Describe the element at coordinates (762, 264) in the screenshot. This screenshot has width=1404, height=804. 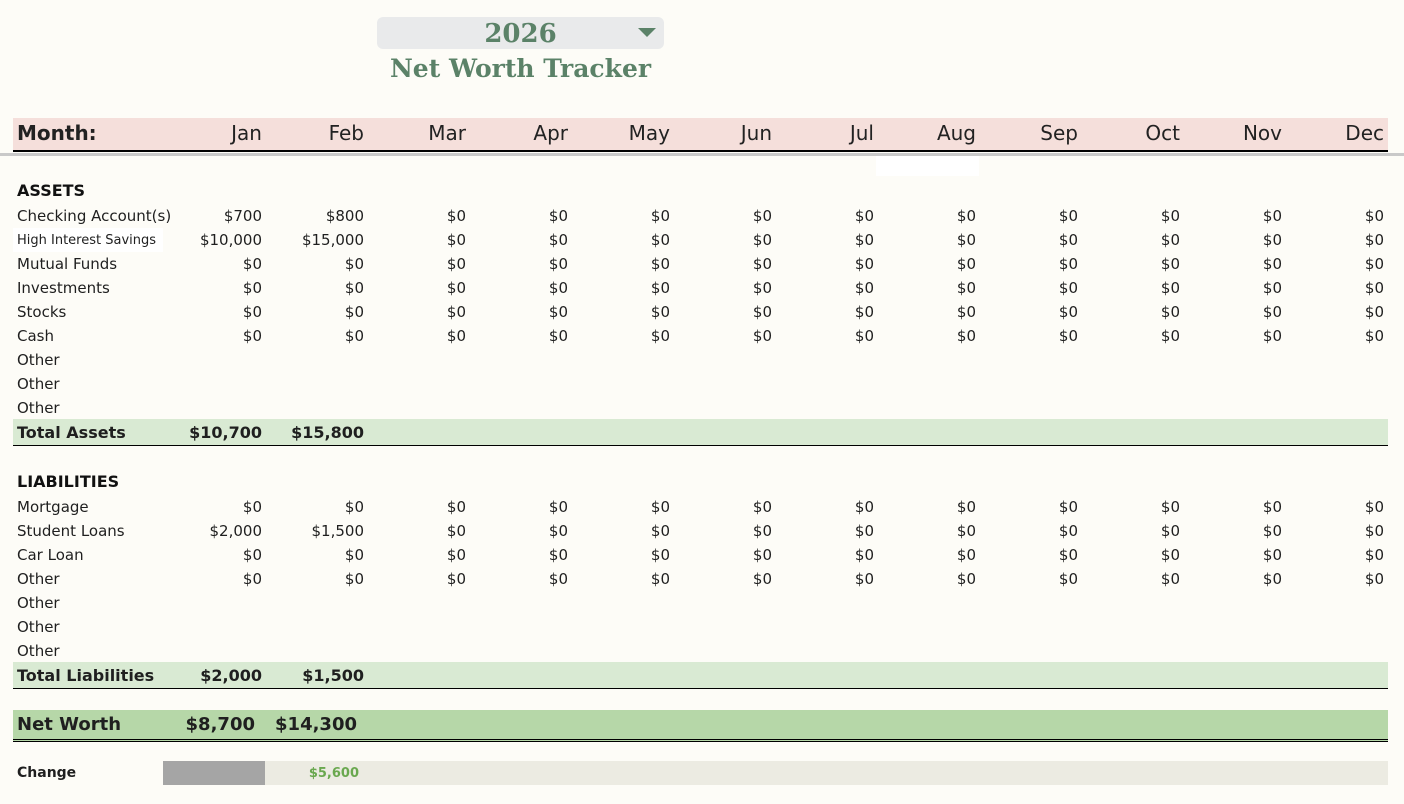
I see `asset-cell-jun: $0` at that location.